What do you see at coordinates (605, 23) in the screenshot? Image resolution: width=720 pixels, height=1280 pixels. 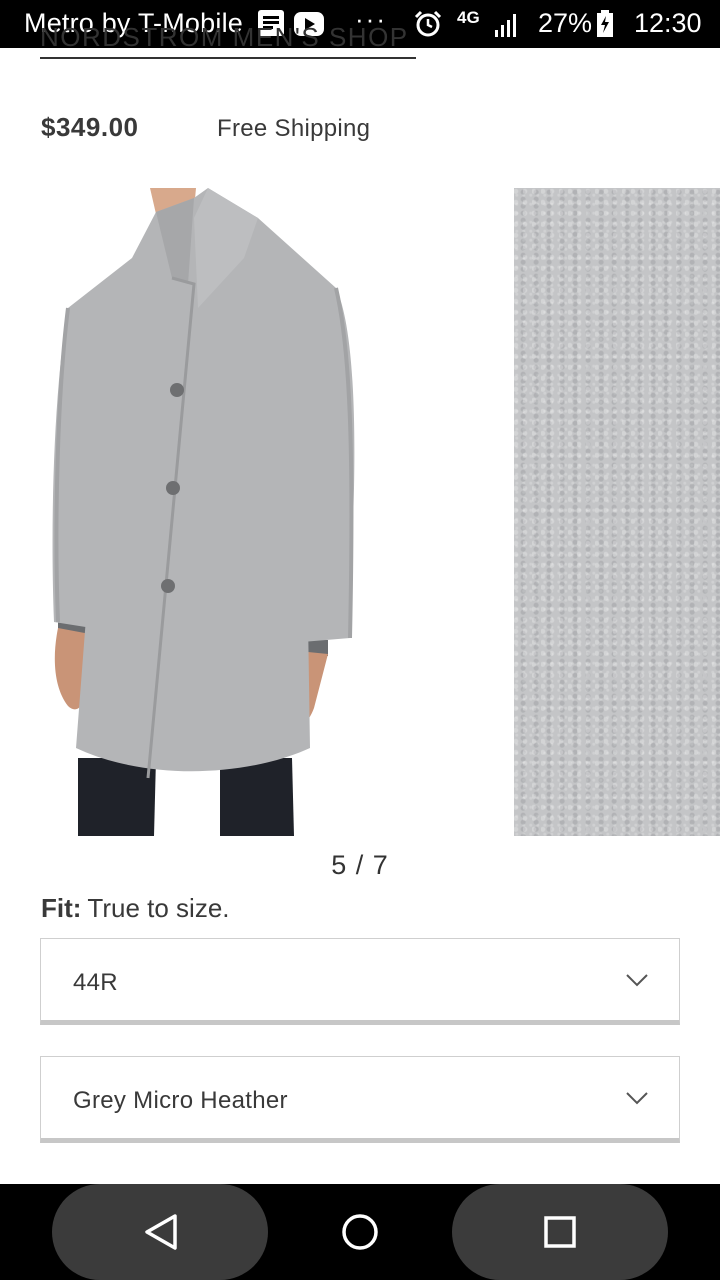 I see `battery-charging-icon` at bounding box center [605, 23].